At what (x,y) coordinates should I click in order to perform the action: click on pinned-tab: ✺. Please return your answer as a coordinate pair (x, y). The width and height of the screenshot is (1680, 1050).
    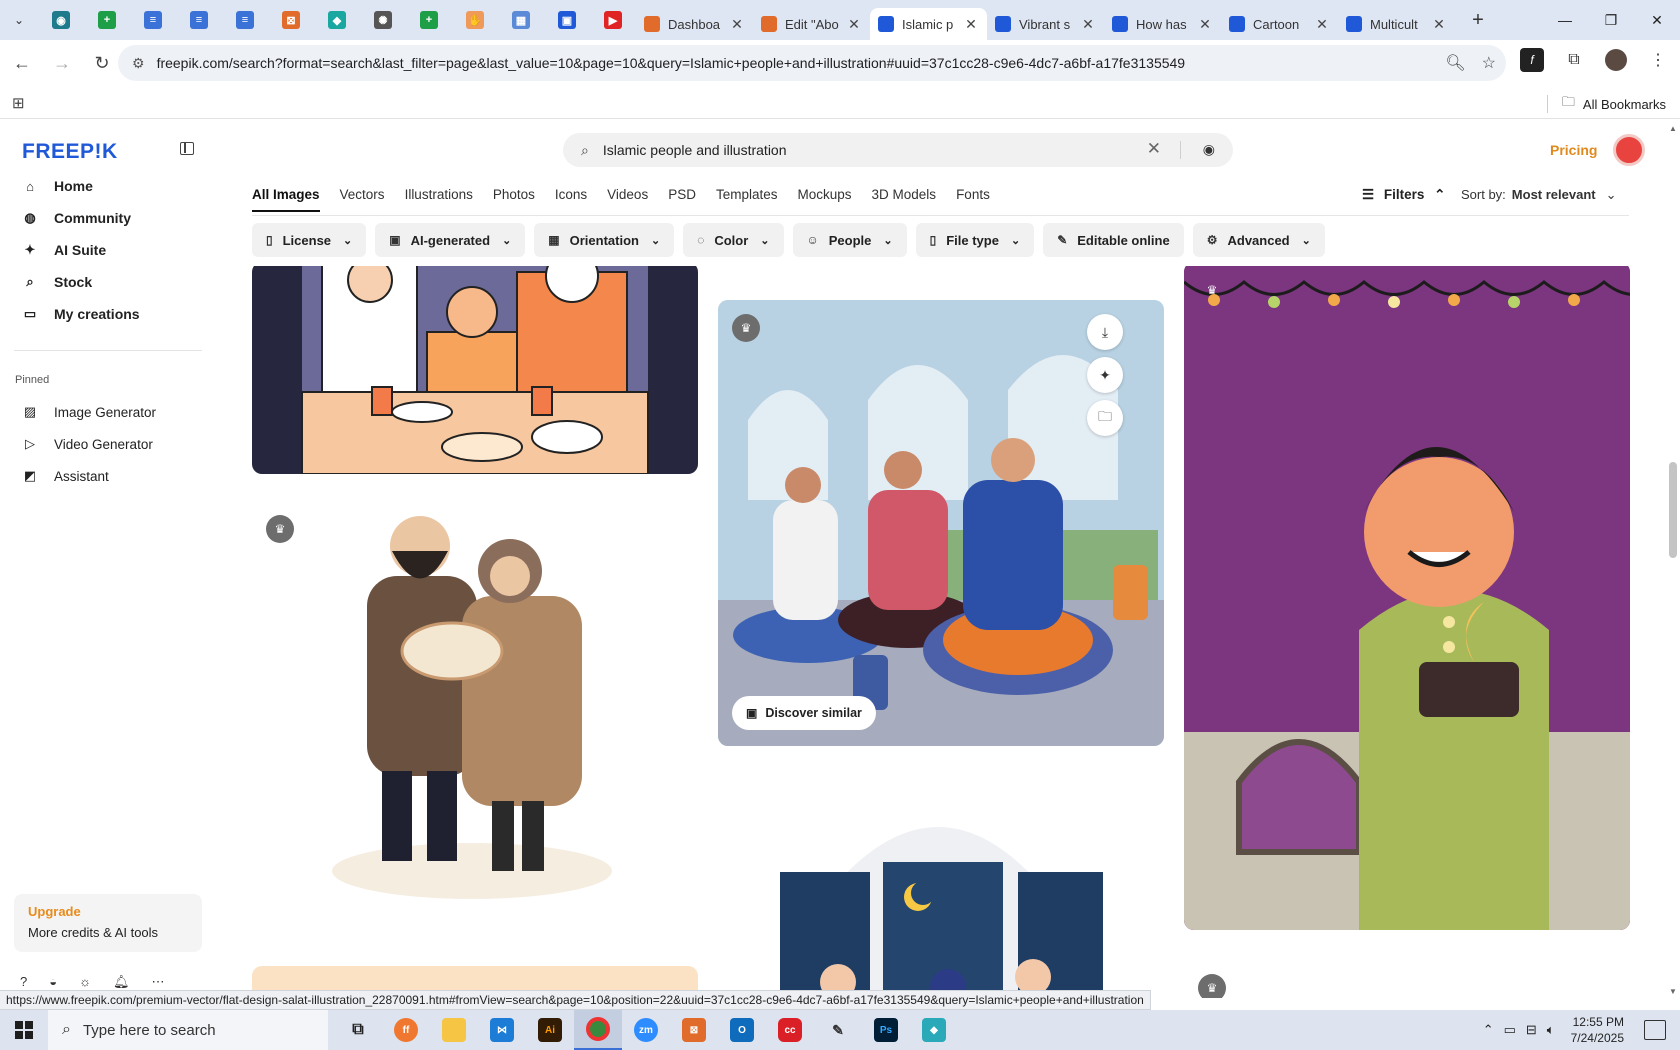
    Looking at the image, I should click on (383, 20).